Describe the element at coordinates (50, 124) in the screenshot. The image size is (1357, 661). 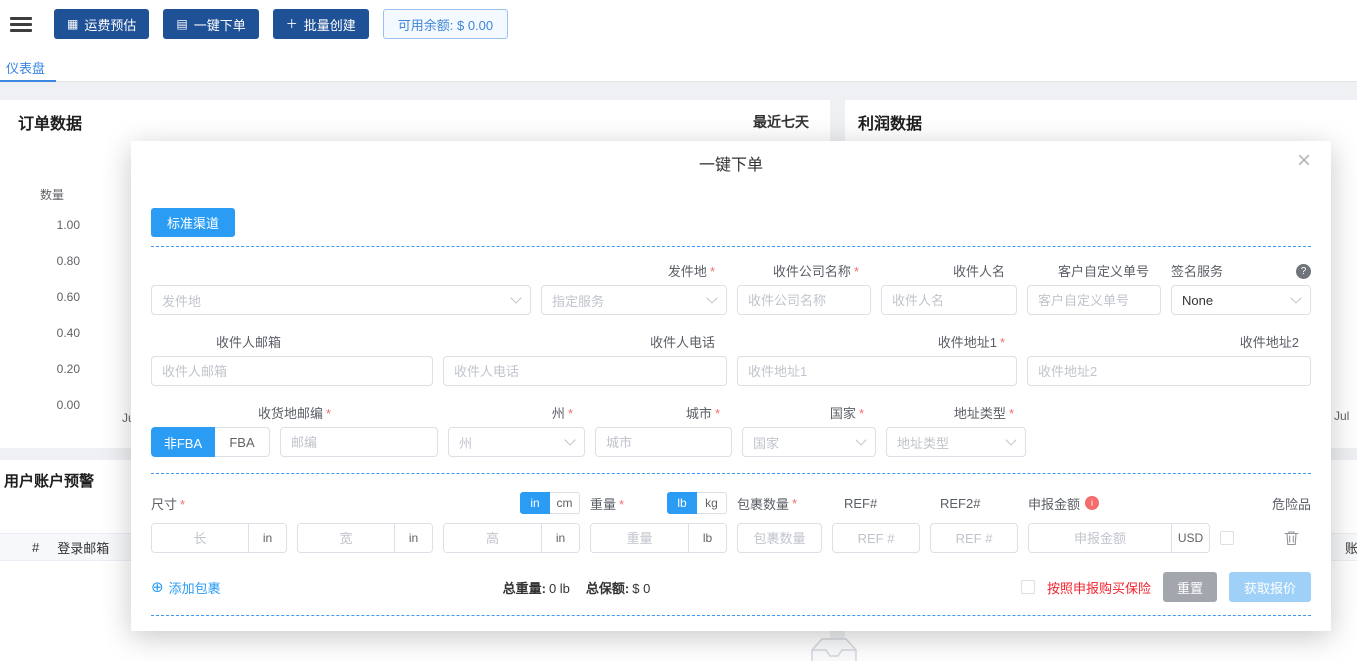
I see `order-data-title: 订单数据` at that location.